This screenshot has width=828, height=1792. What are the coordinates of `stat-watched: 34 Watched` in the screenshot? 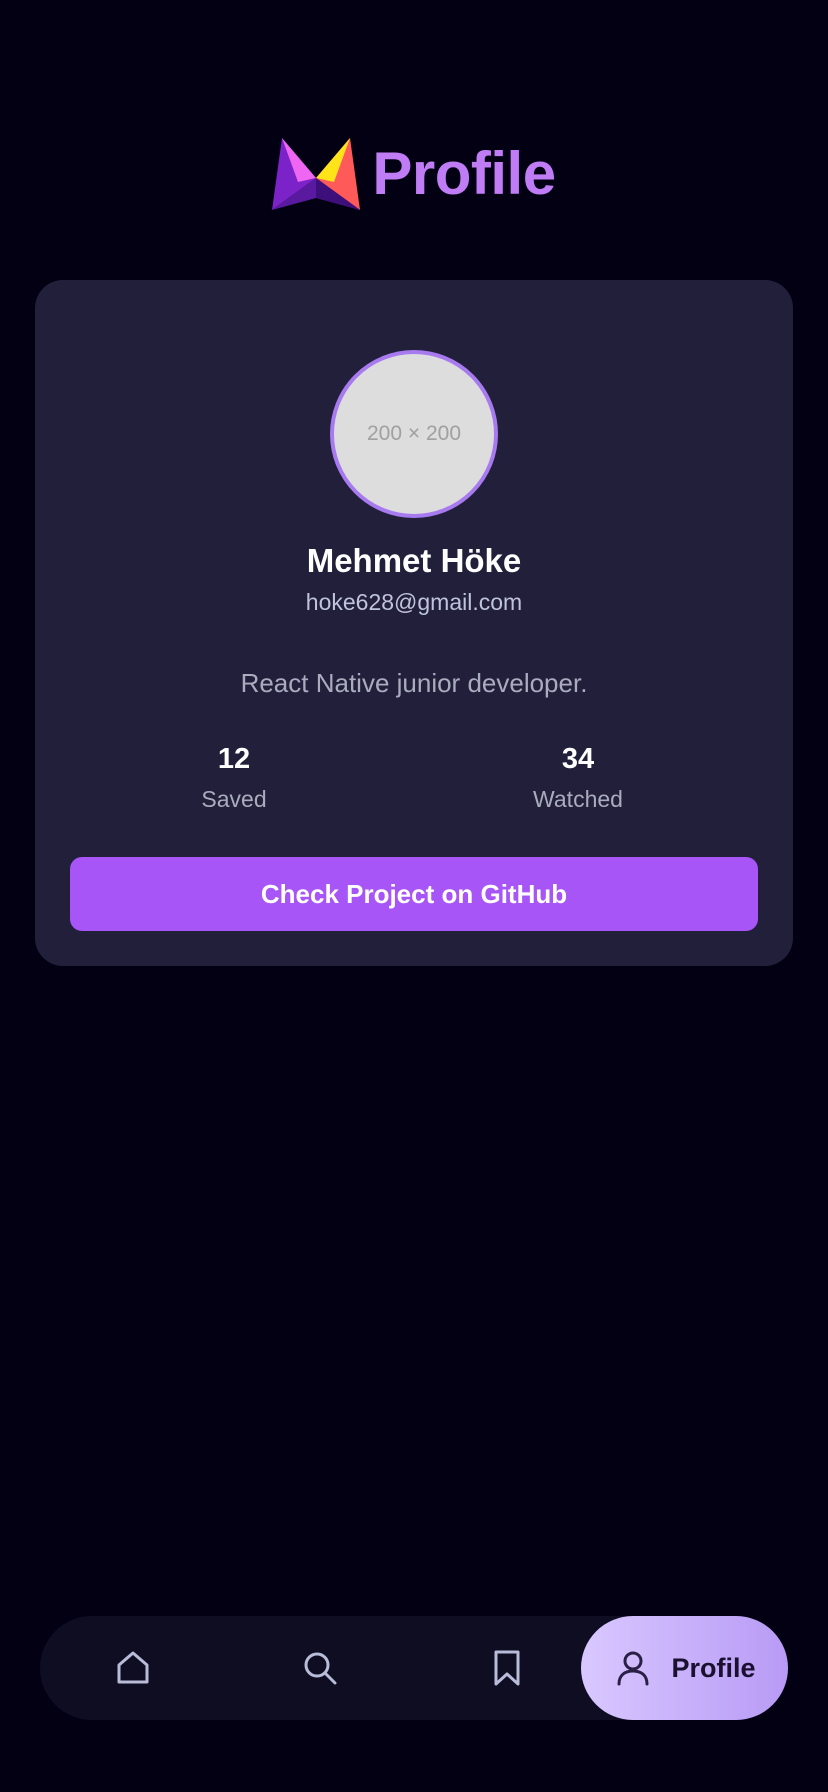 It's located at (578, 779).